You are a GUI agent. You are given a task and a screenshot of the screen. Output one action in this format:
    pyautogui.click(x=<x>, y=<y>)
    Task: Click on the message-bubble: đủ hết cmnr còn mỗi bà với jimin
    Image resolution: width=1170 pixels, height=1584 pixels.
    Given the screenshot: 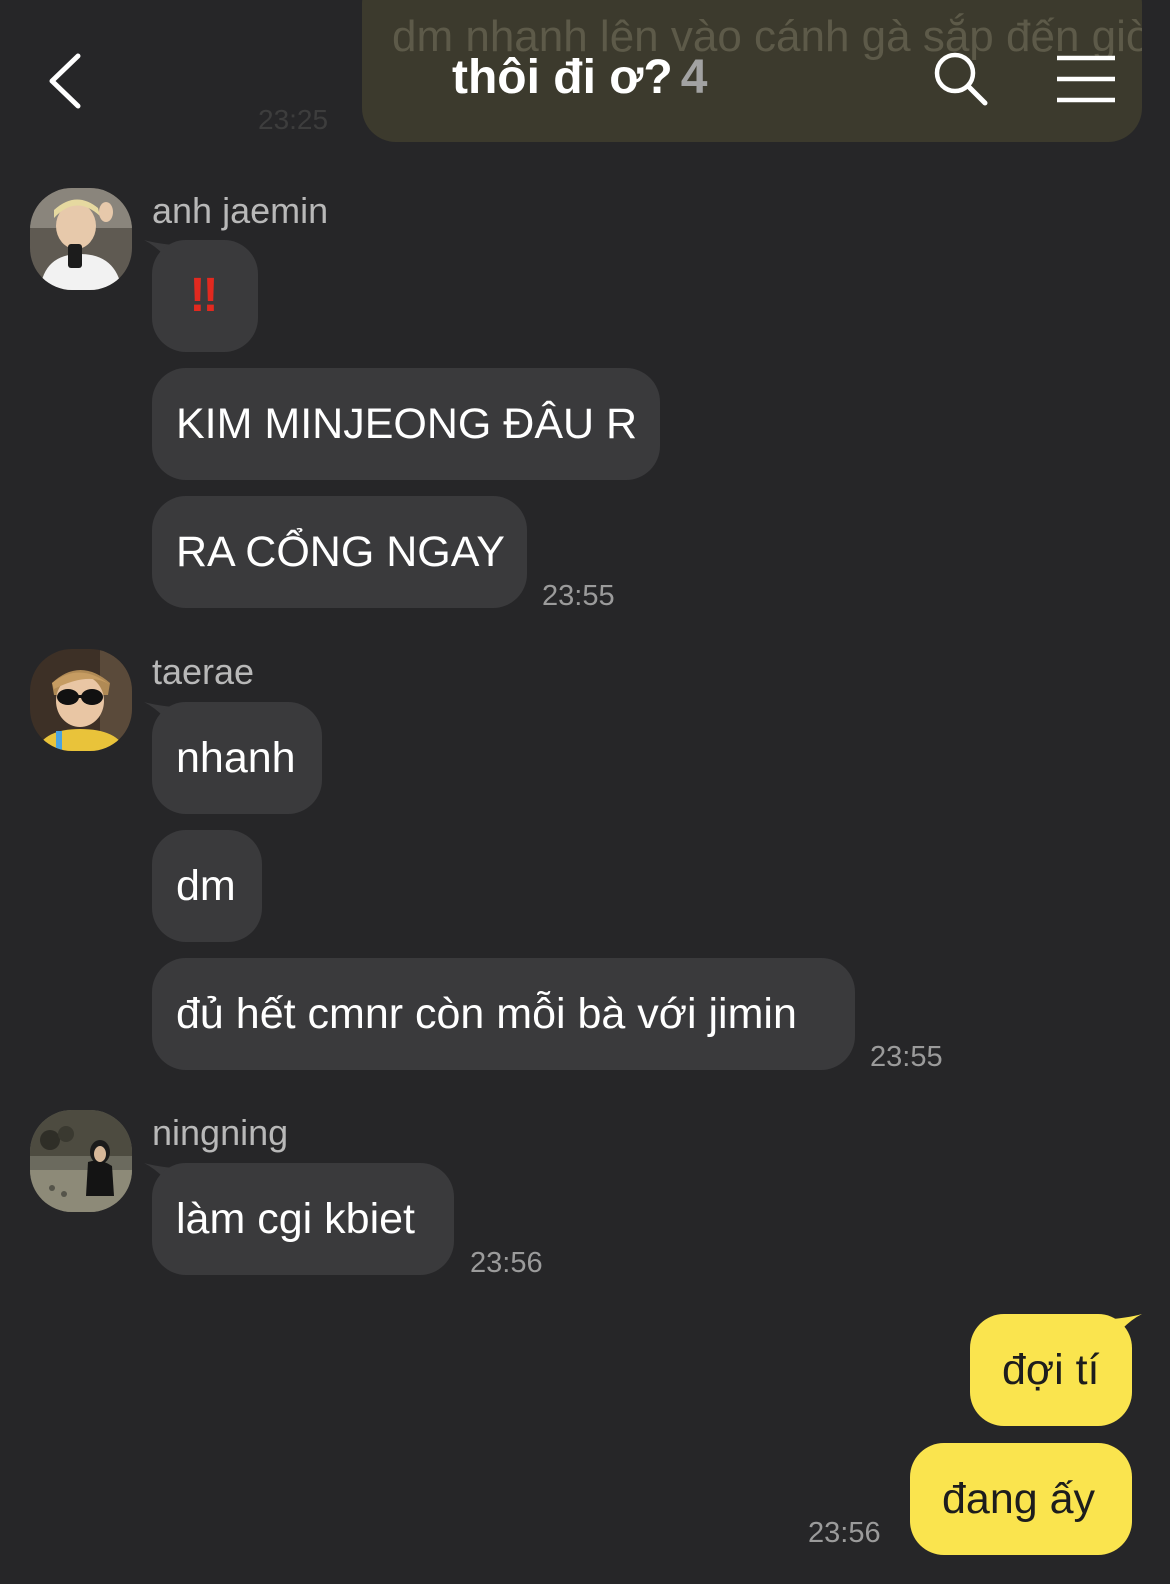 What is the action you would take?
    pyautogui.click(x=503, y=1014)
    